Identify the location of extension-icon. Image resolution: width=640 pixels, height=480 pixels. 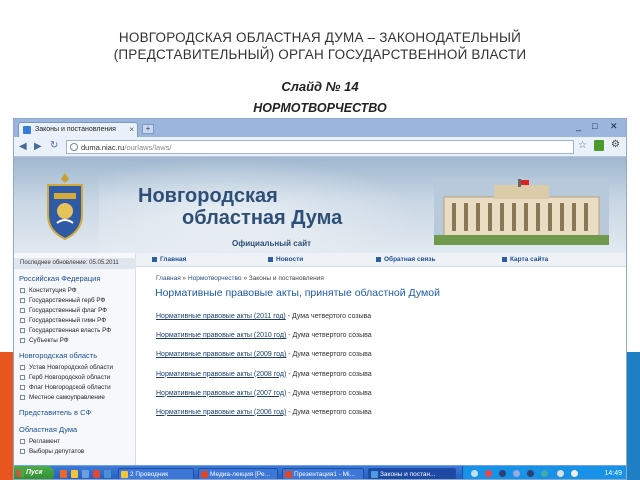
(599, 145).